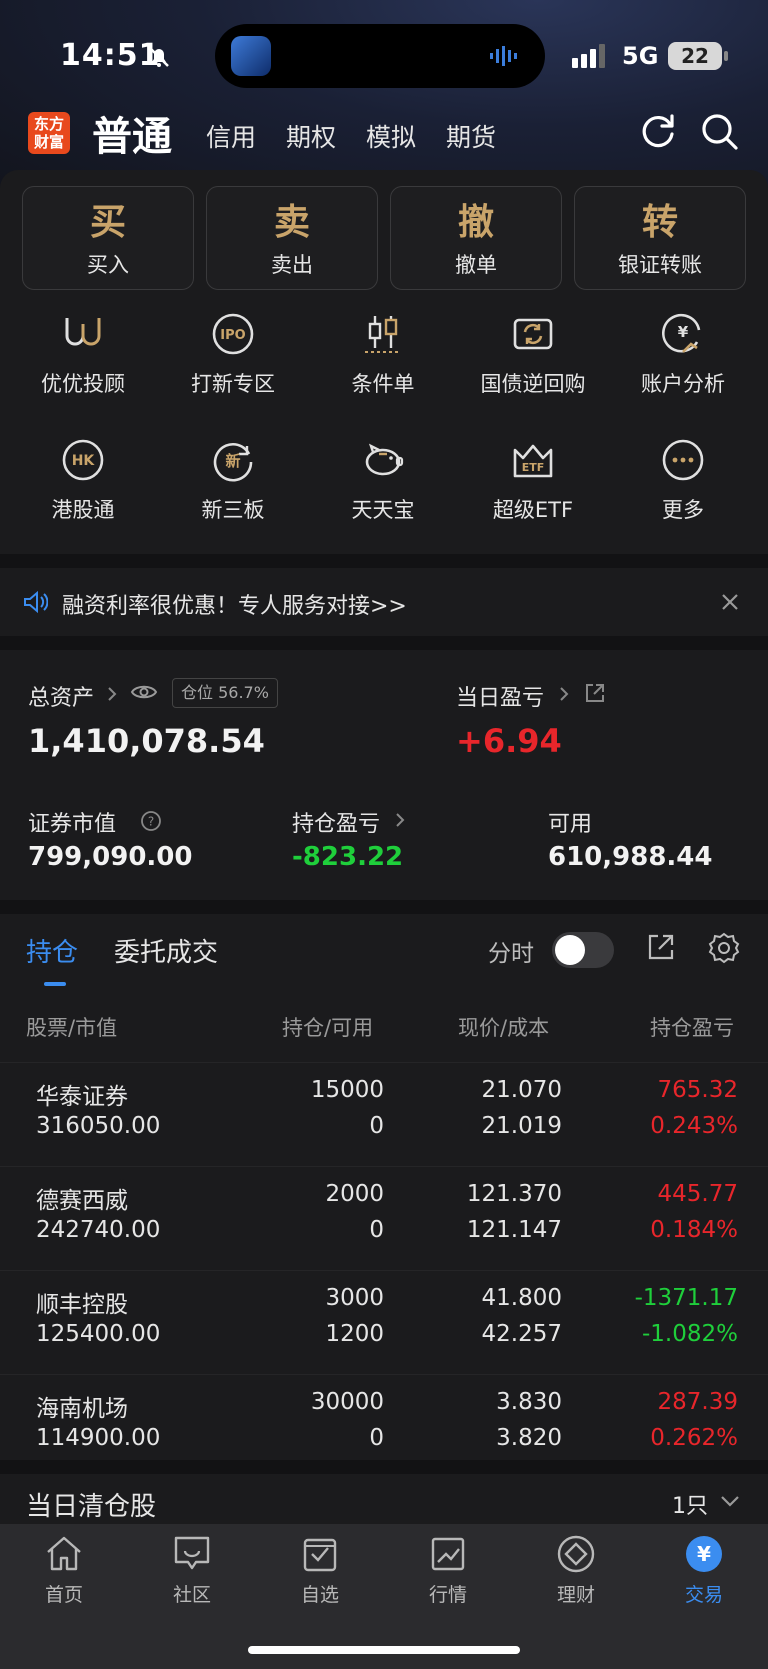 Image resolution: width=768 pixels, height=1669 pixels. I want to click on nav-label: 首页, so click(63, 1595).